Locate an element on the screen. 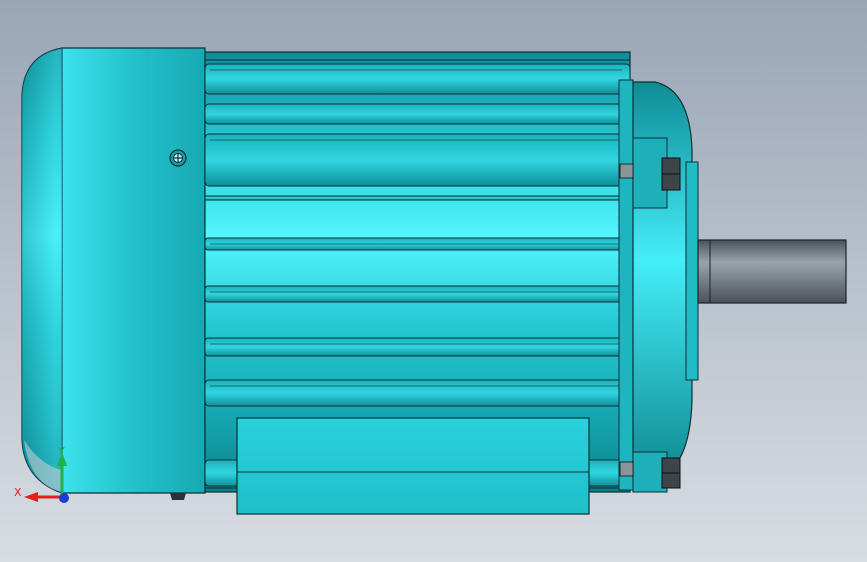 The image size is (867, 562). screw-icon is located at coordinates (178, 158).